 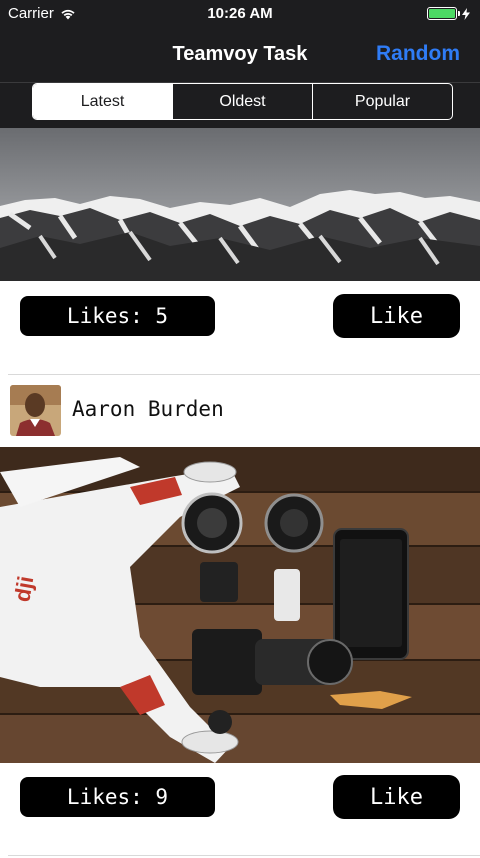 I want to click on sort-segmented-control: Latest Oldest Popular, so click(x=242, y=101).